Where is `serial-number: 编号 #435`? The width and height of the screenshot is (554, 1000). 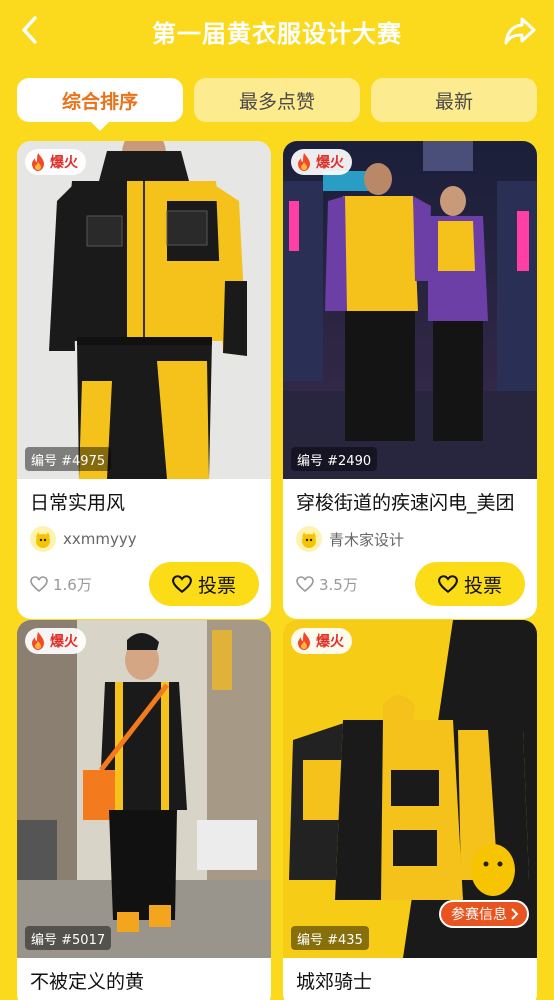 serial-number: 编号 #435 is located at coordinates (330, 938).